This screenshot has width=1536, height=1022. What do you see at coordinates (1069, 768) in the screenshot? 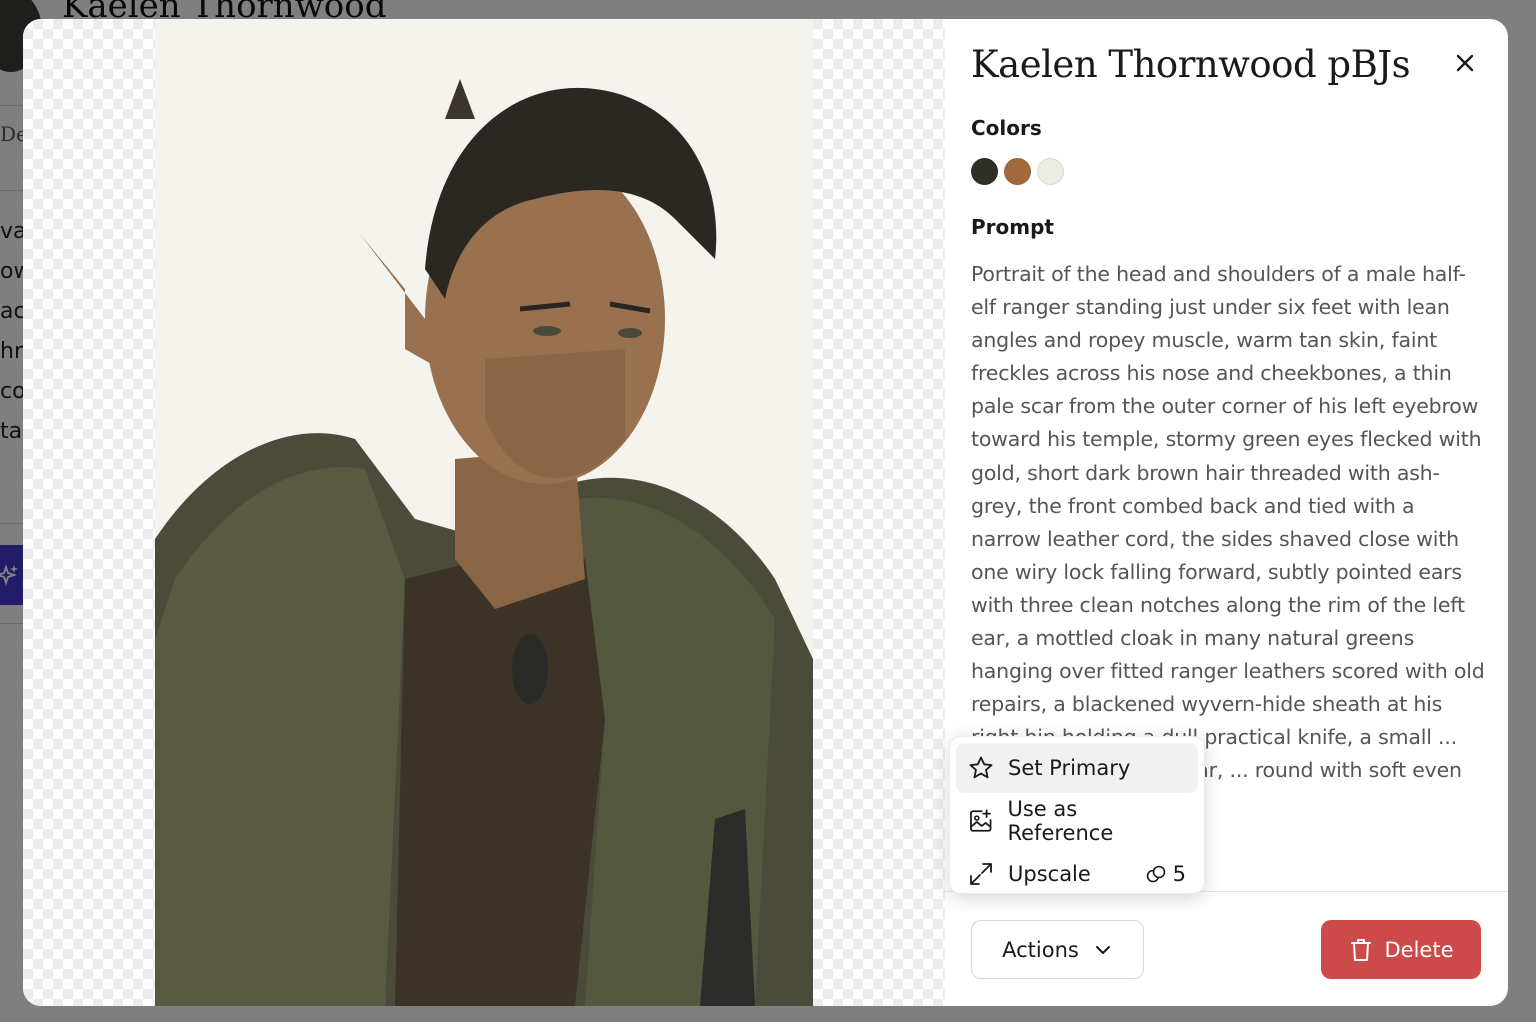
I see `menu-item-label: Set Primary` at bounding box center [1069, 768].